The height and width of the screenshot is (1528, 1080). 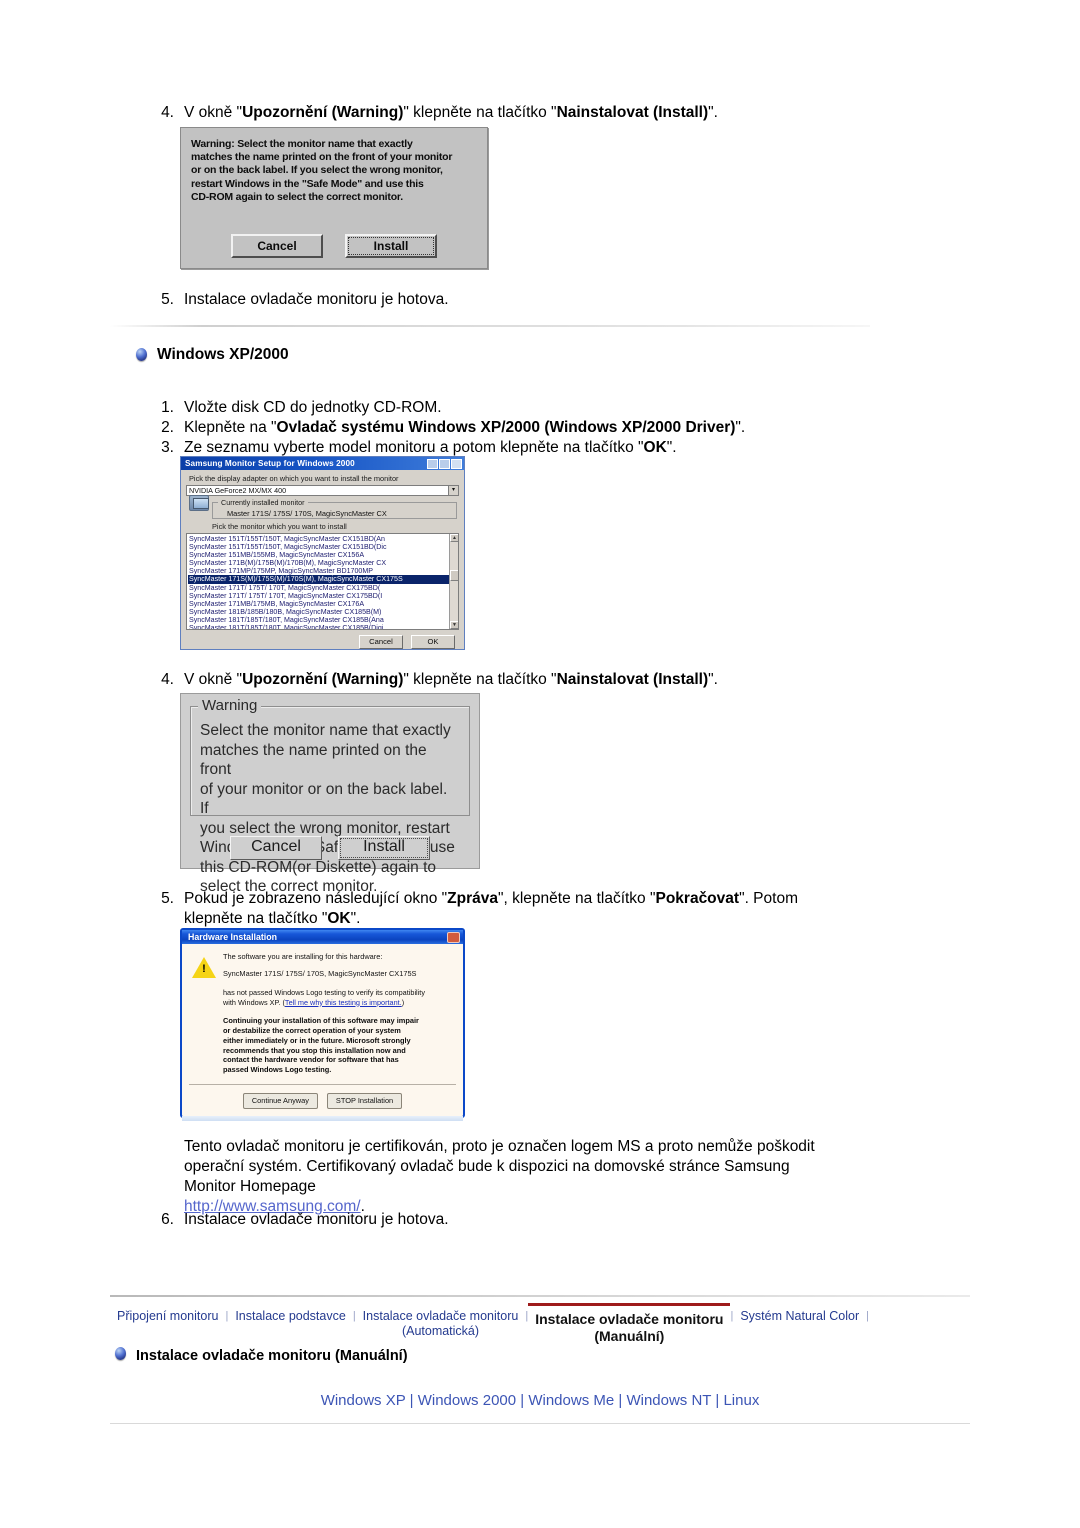 What do you see at coordinates (363, 1400) in the screenshot?
I see `os-link-windows-xp: Windows XP` at bounding box center [363, 1400].